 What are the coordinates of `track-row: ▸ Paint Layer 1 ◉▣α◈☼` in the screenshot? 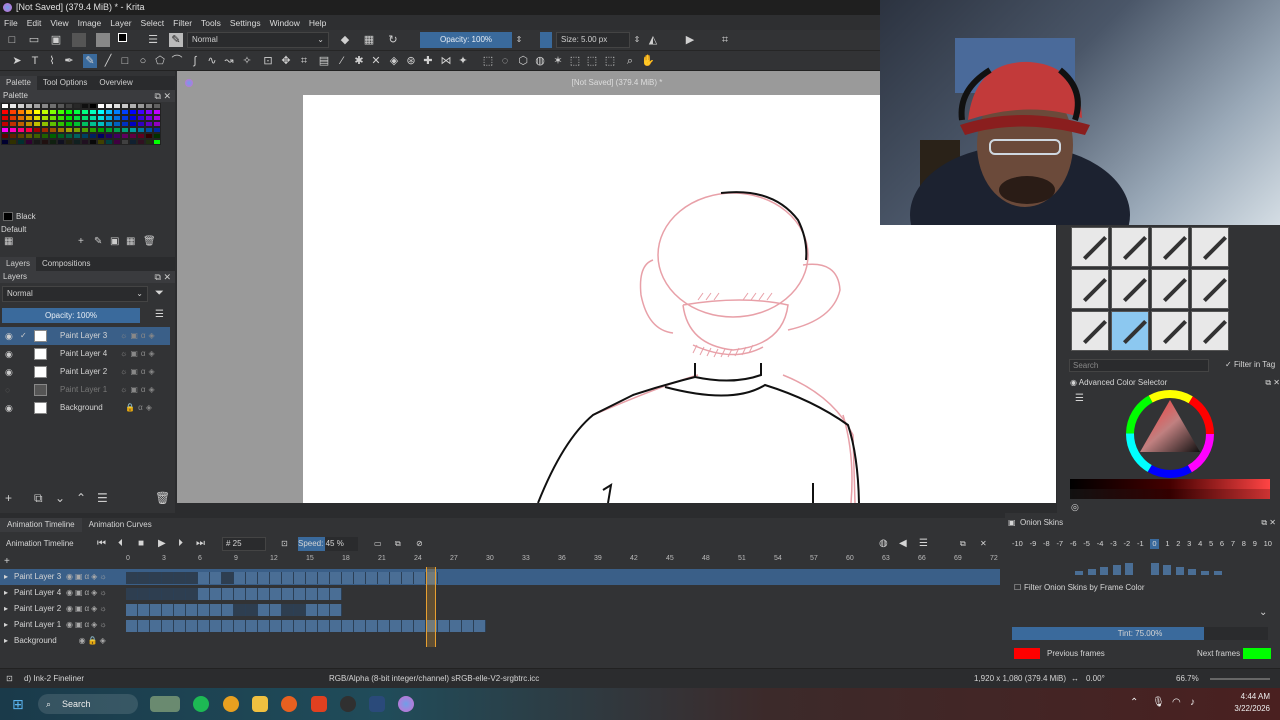 It's located at (500, 625).